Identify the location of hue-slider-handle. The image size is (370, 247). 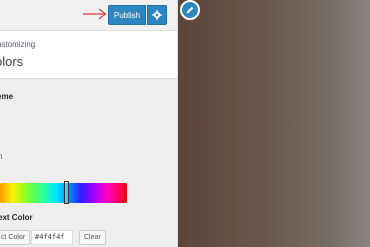
(66, 192).